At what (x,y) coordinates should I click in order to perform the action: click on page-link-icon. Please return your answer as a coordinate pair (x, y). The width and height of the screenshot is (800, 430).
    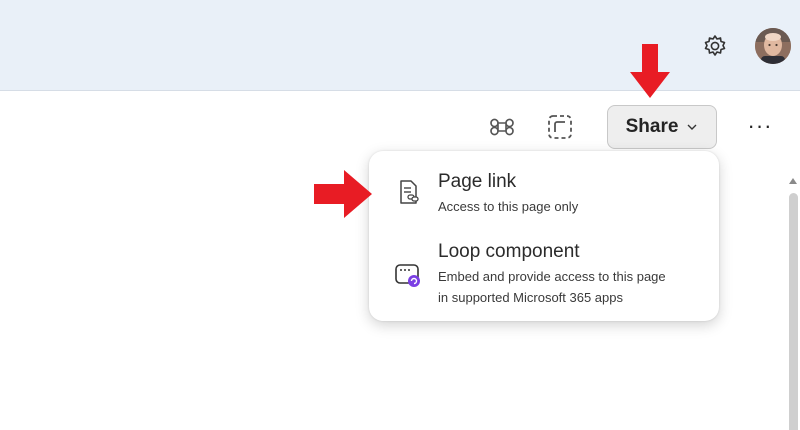
    Looking at the image, I should click on (408, 192).